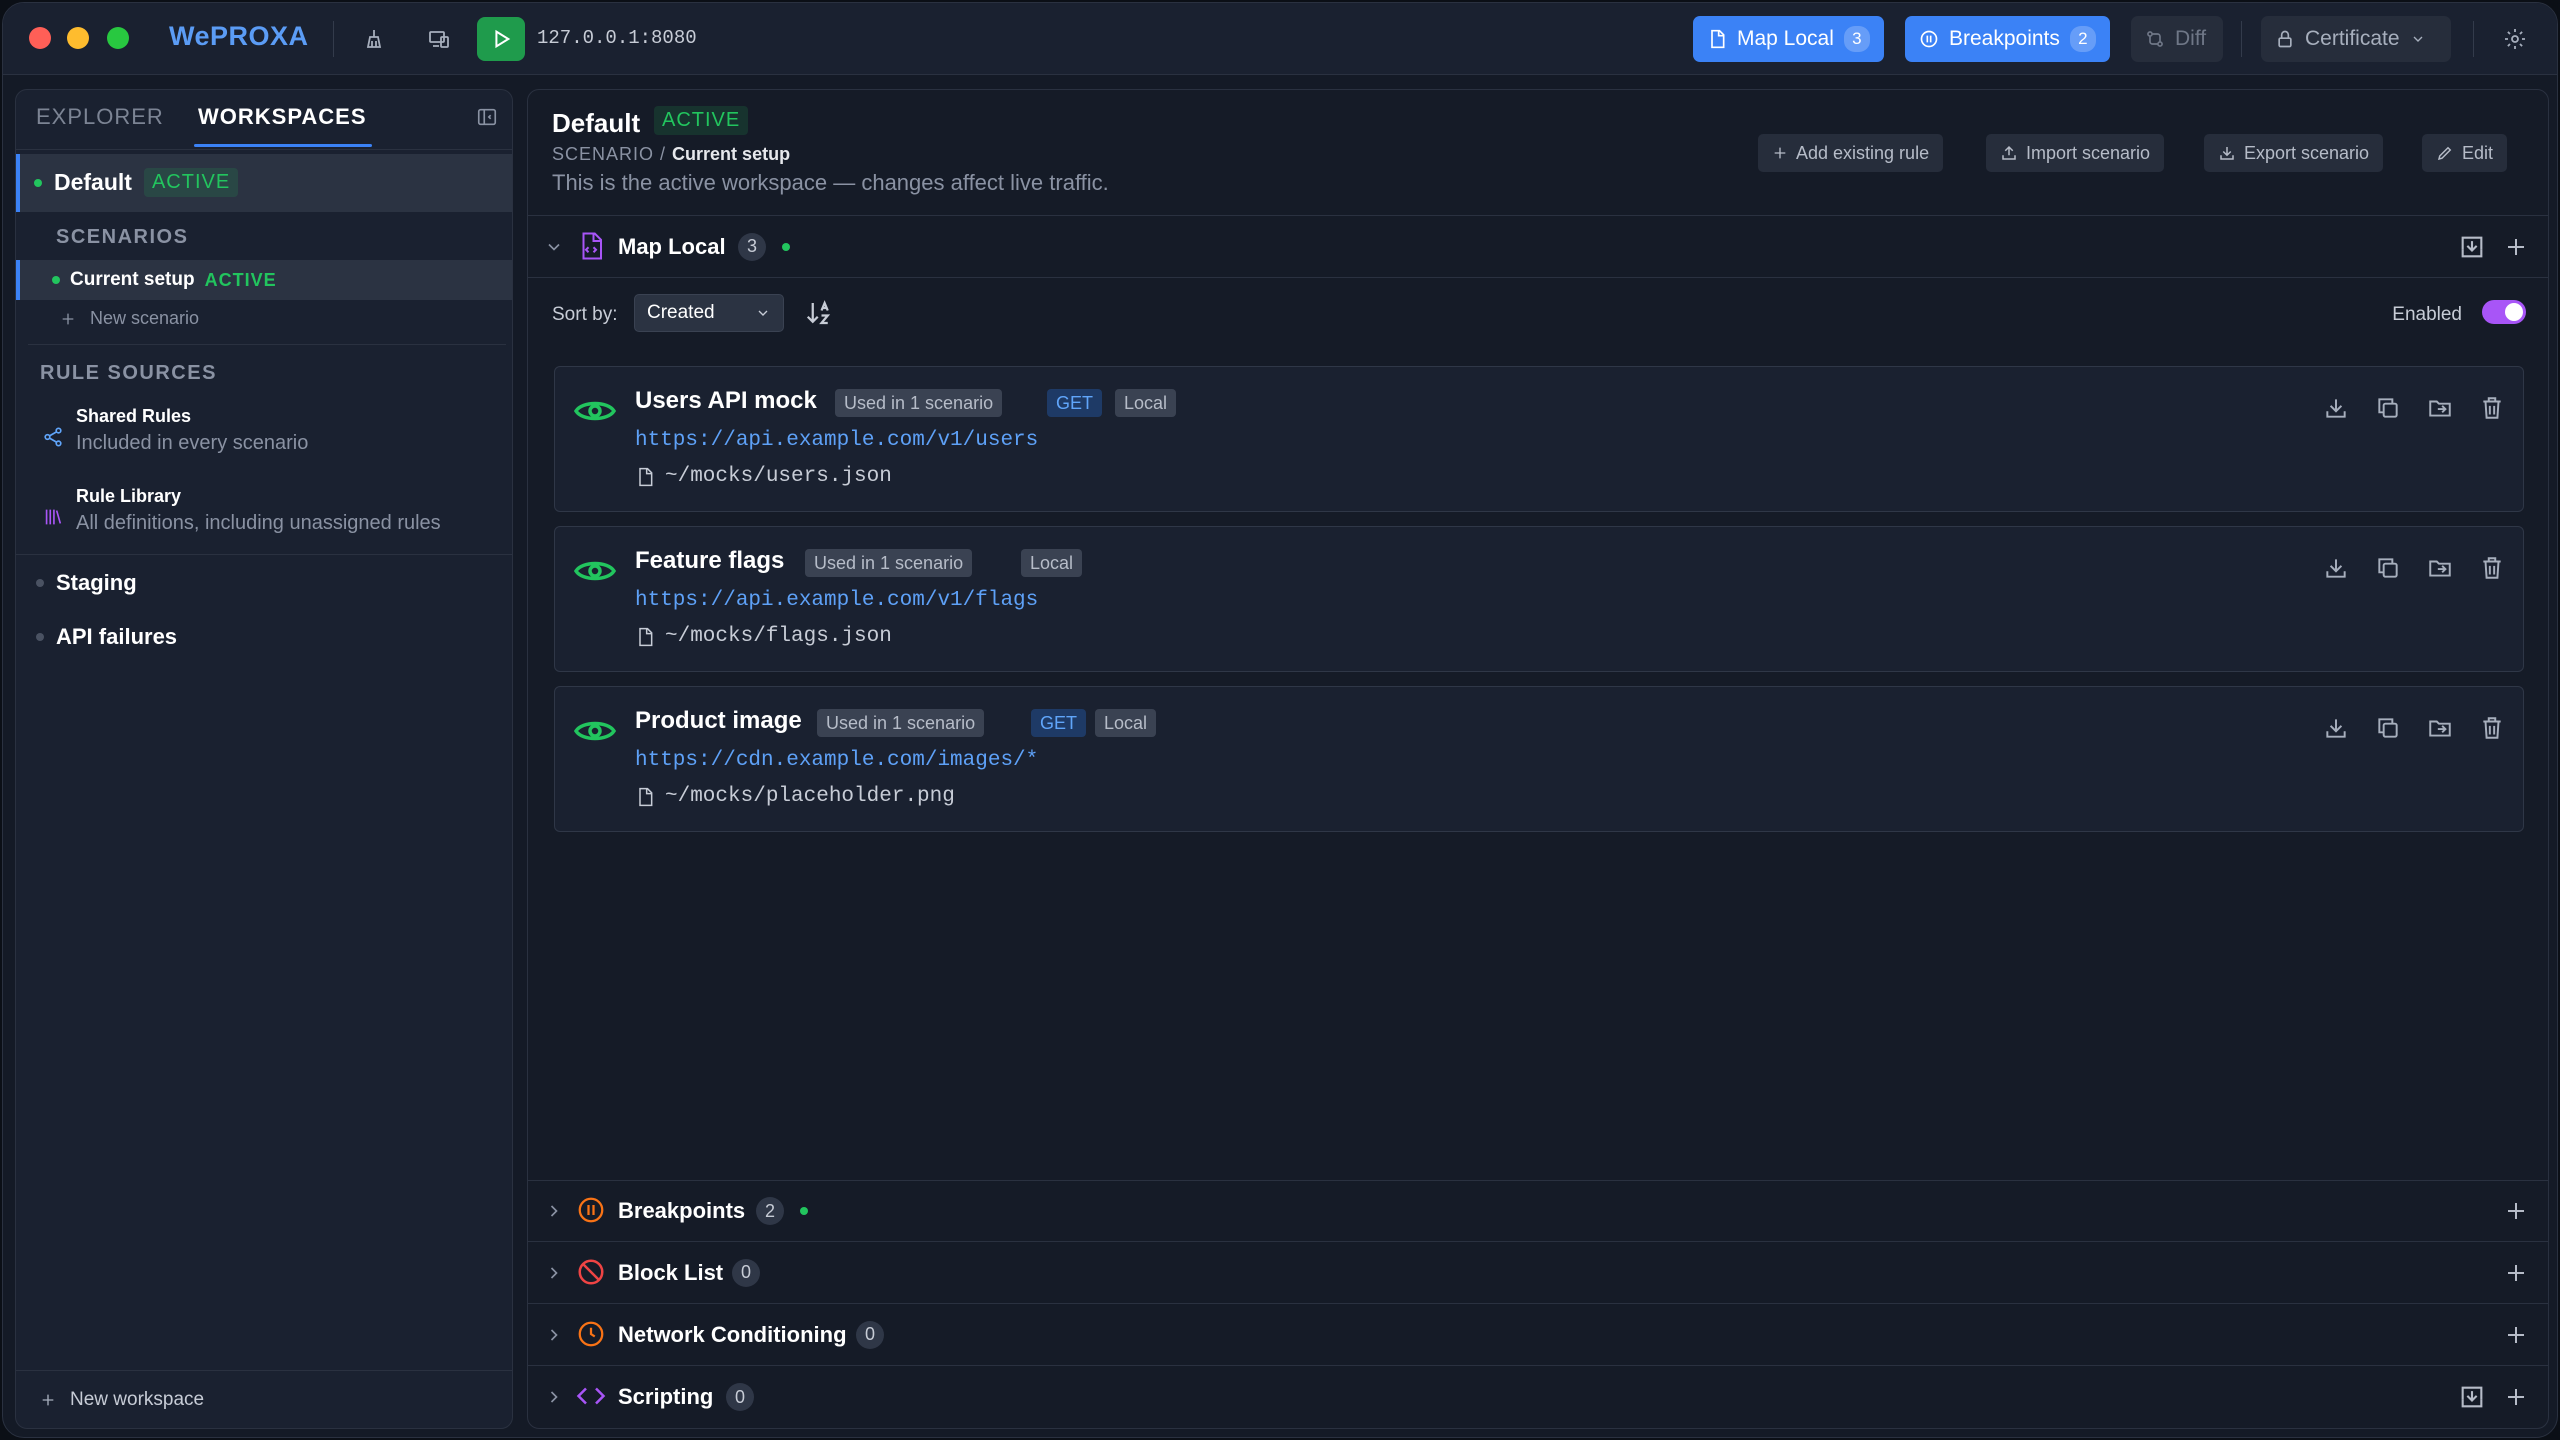 The width and height of the screenshot is (2560, 1440). What do you see at coordinates (78, 38) in the screenshot?
I see `minimize-window-button` at bounding box center [78, 38].